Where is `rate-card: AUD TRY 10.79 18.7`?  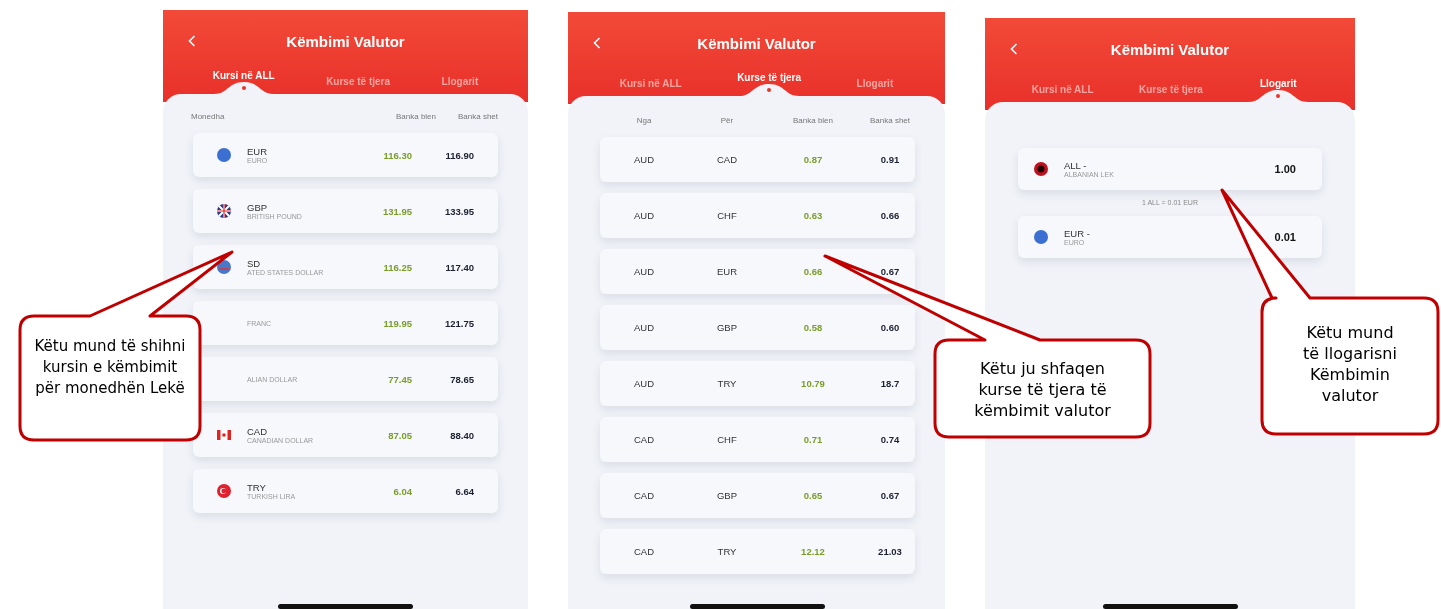 rate-card: AUD TRY 10.79 18.7 is located at coordinates (757, 383).